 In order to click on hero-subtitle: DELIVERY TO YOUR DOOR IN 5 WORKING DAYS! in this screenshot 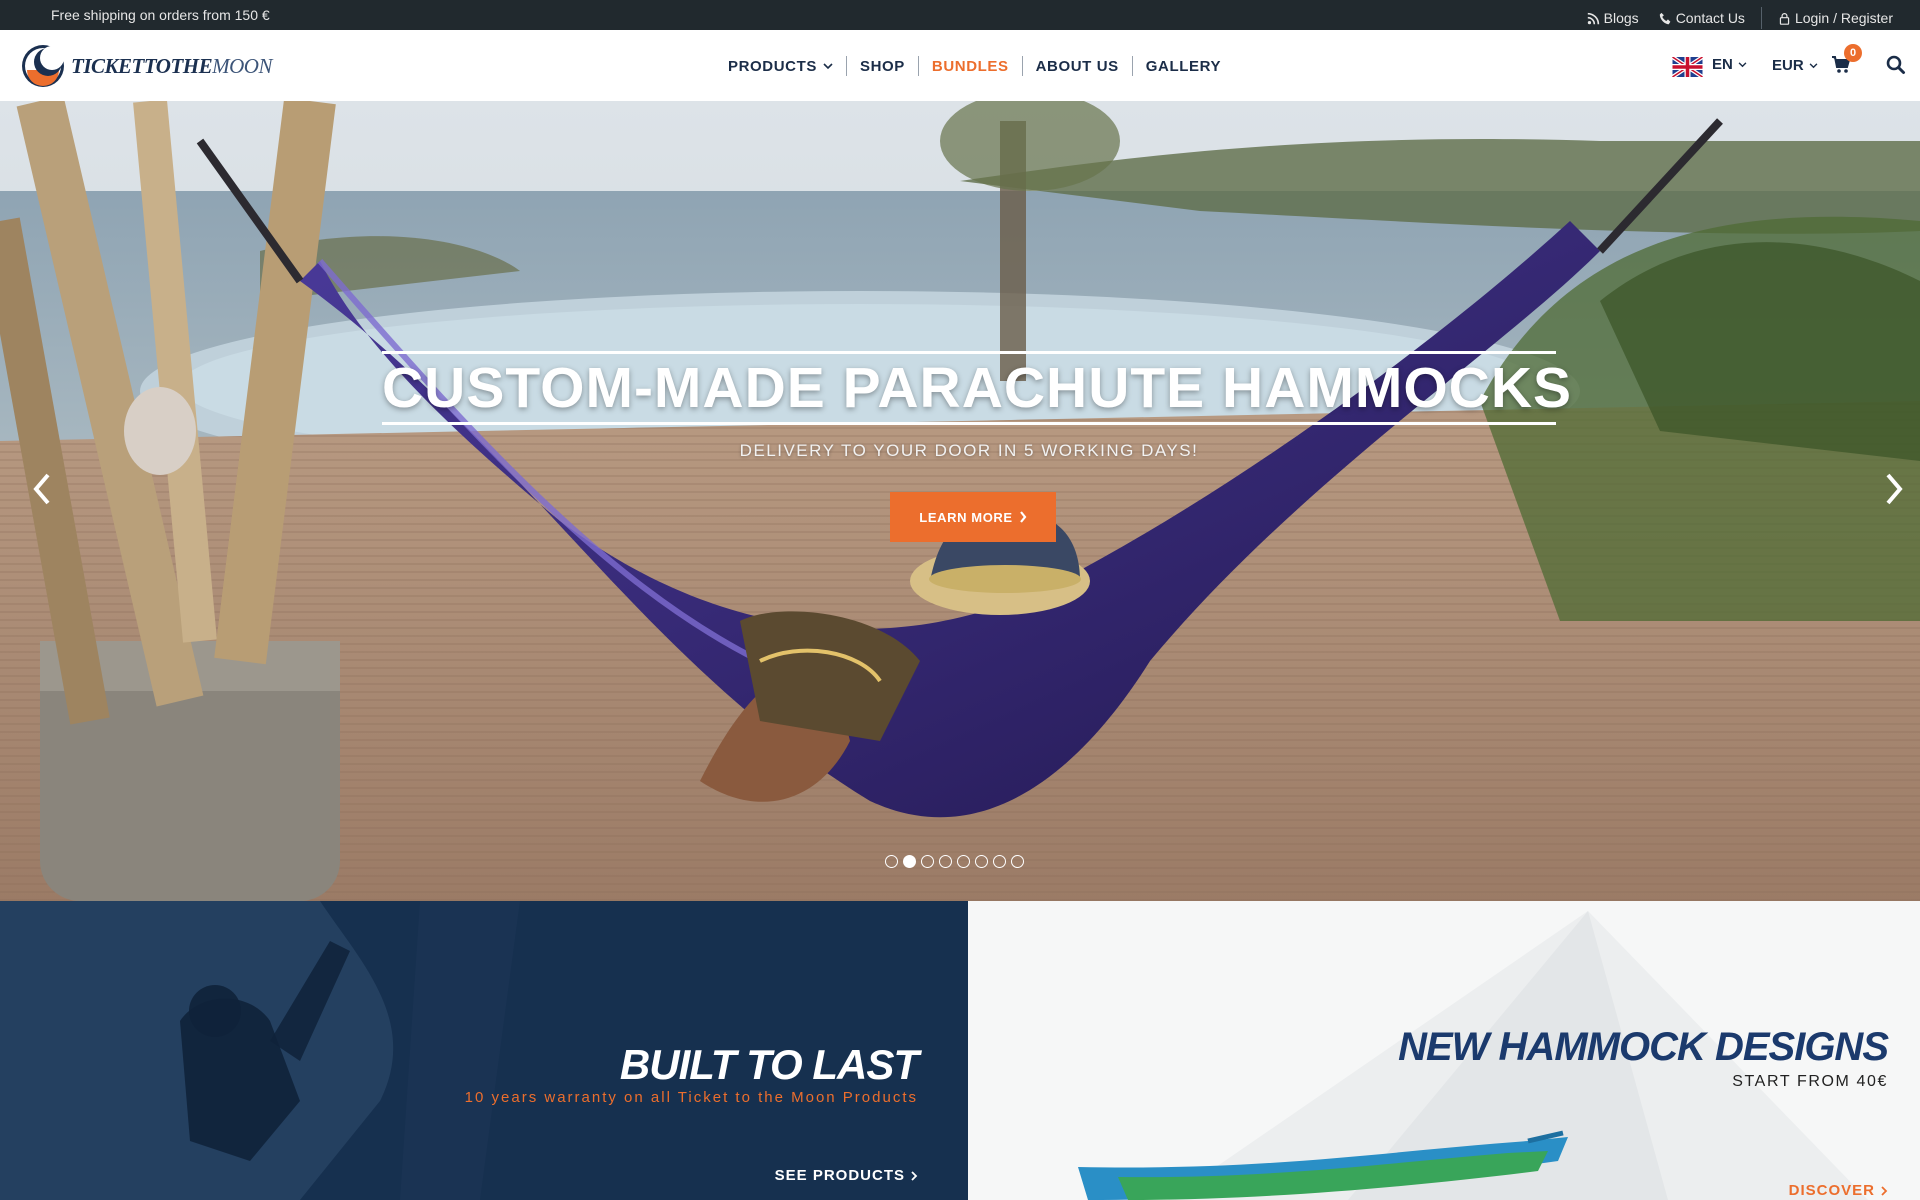, I will do `click(969, 450)`.